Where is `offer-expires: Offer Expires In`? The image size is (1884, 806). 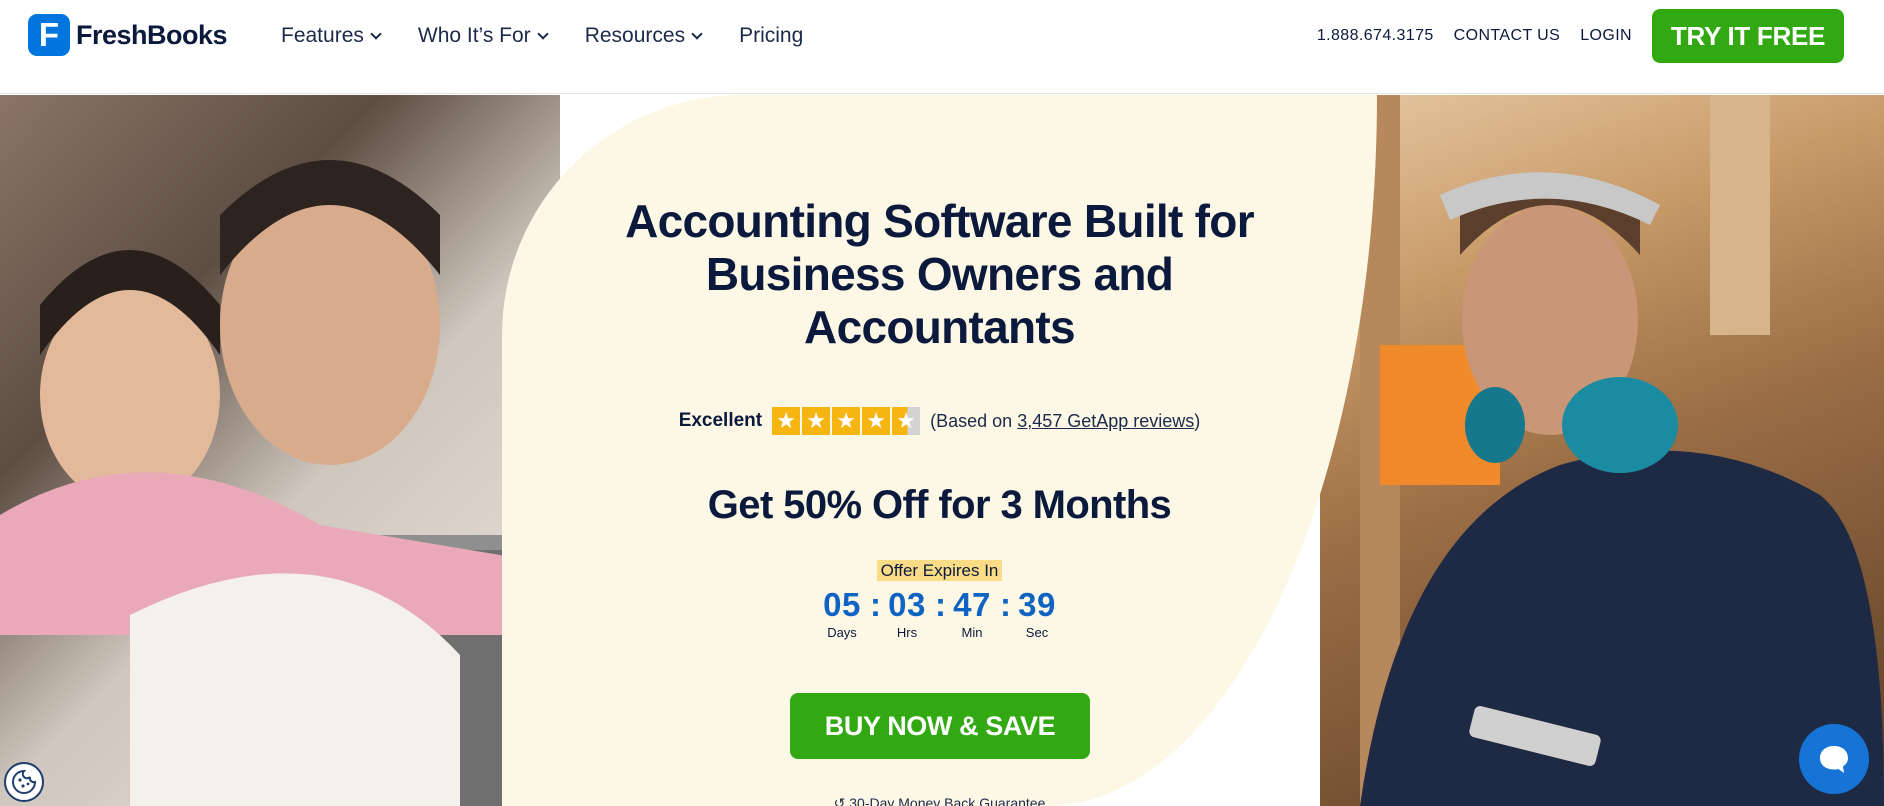 offer-expires: Offer Expires In is located at coordinates (939, 570).